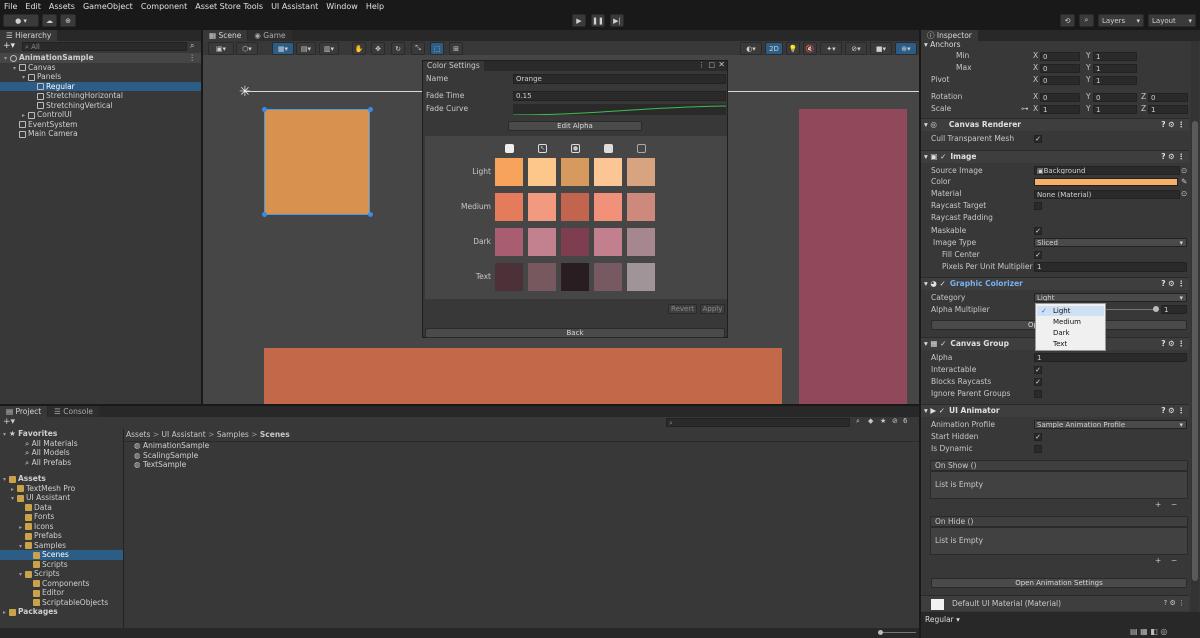  I want to click on default-material-menu-icon: ? ⚙ ⋮, so click(1174, 603).